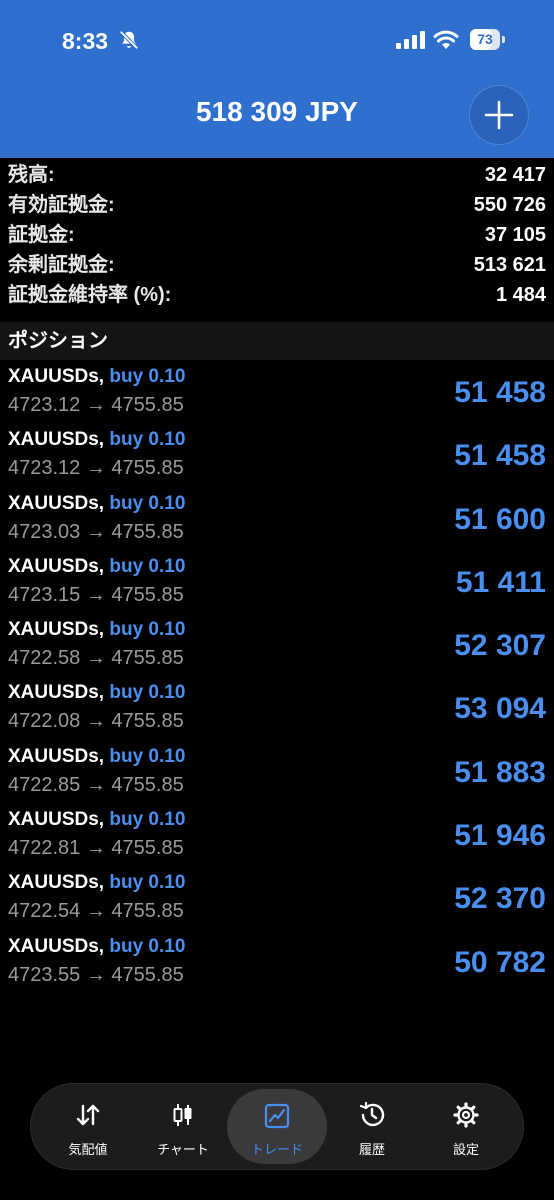 The image size is (554, 1200). What do you see at coordinates (277, 175) in the screenshot?
I see `summary-row-balance: 残高: 32 417` at bounding box center [277, 175].